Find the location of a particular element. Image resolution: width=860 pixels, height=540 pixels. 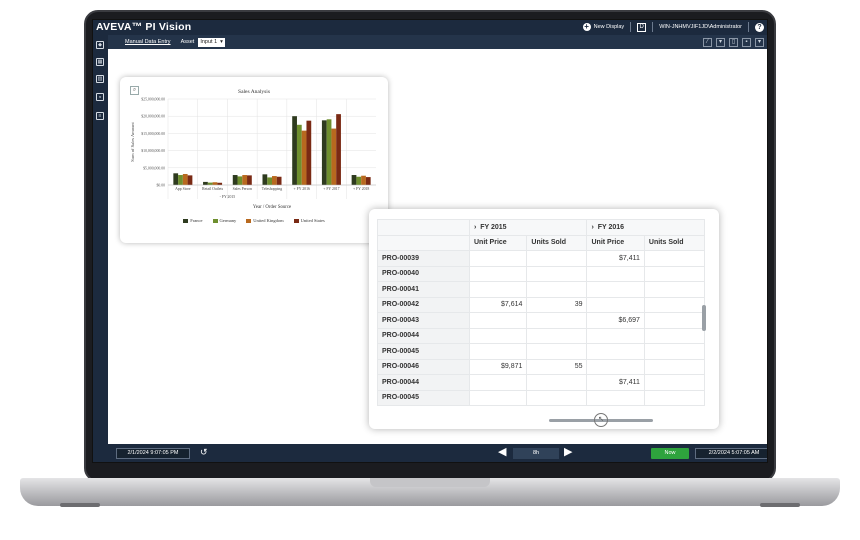

legend-item: United States is located at coordinates (309, 220).